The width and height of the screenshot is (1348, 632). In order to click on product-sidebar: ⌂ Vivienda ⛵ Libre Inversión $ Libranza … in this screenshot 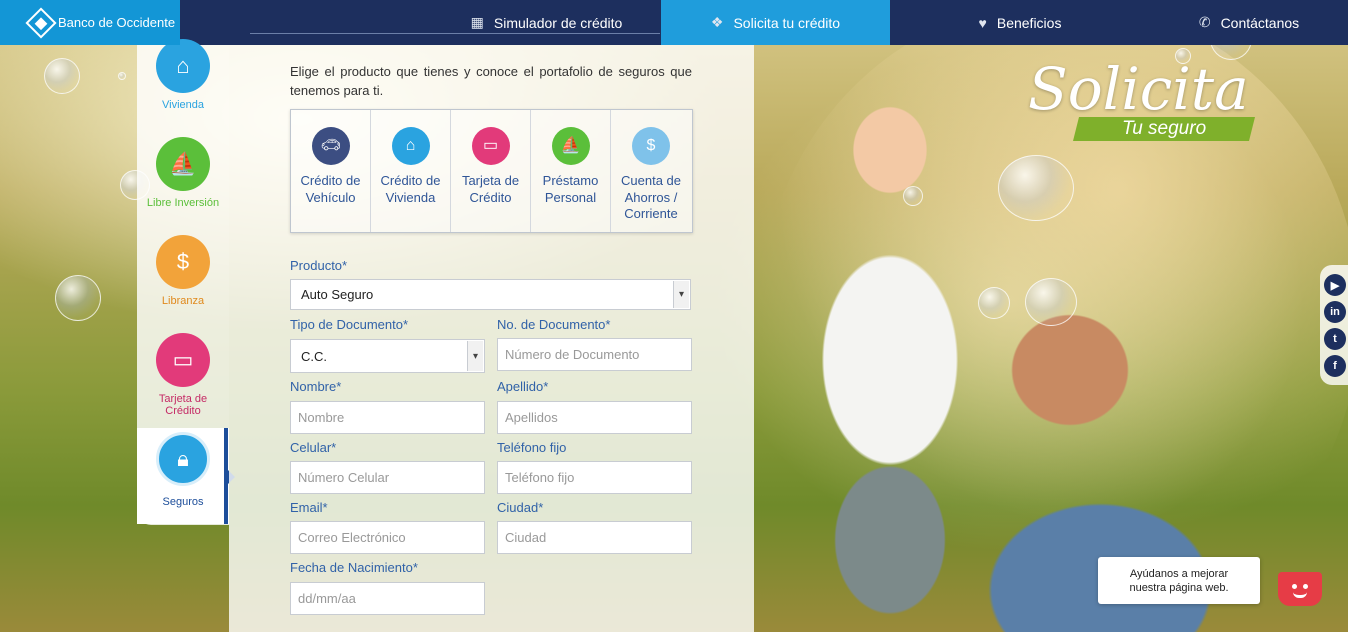, I will do `click(183, 282)`.